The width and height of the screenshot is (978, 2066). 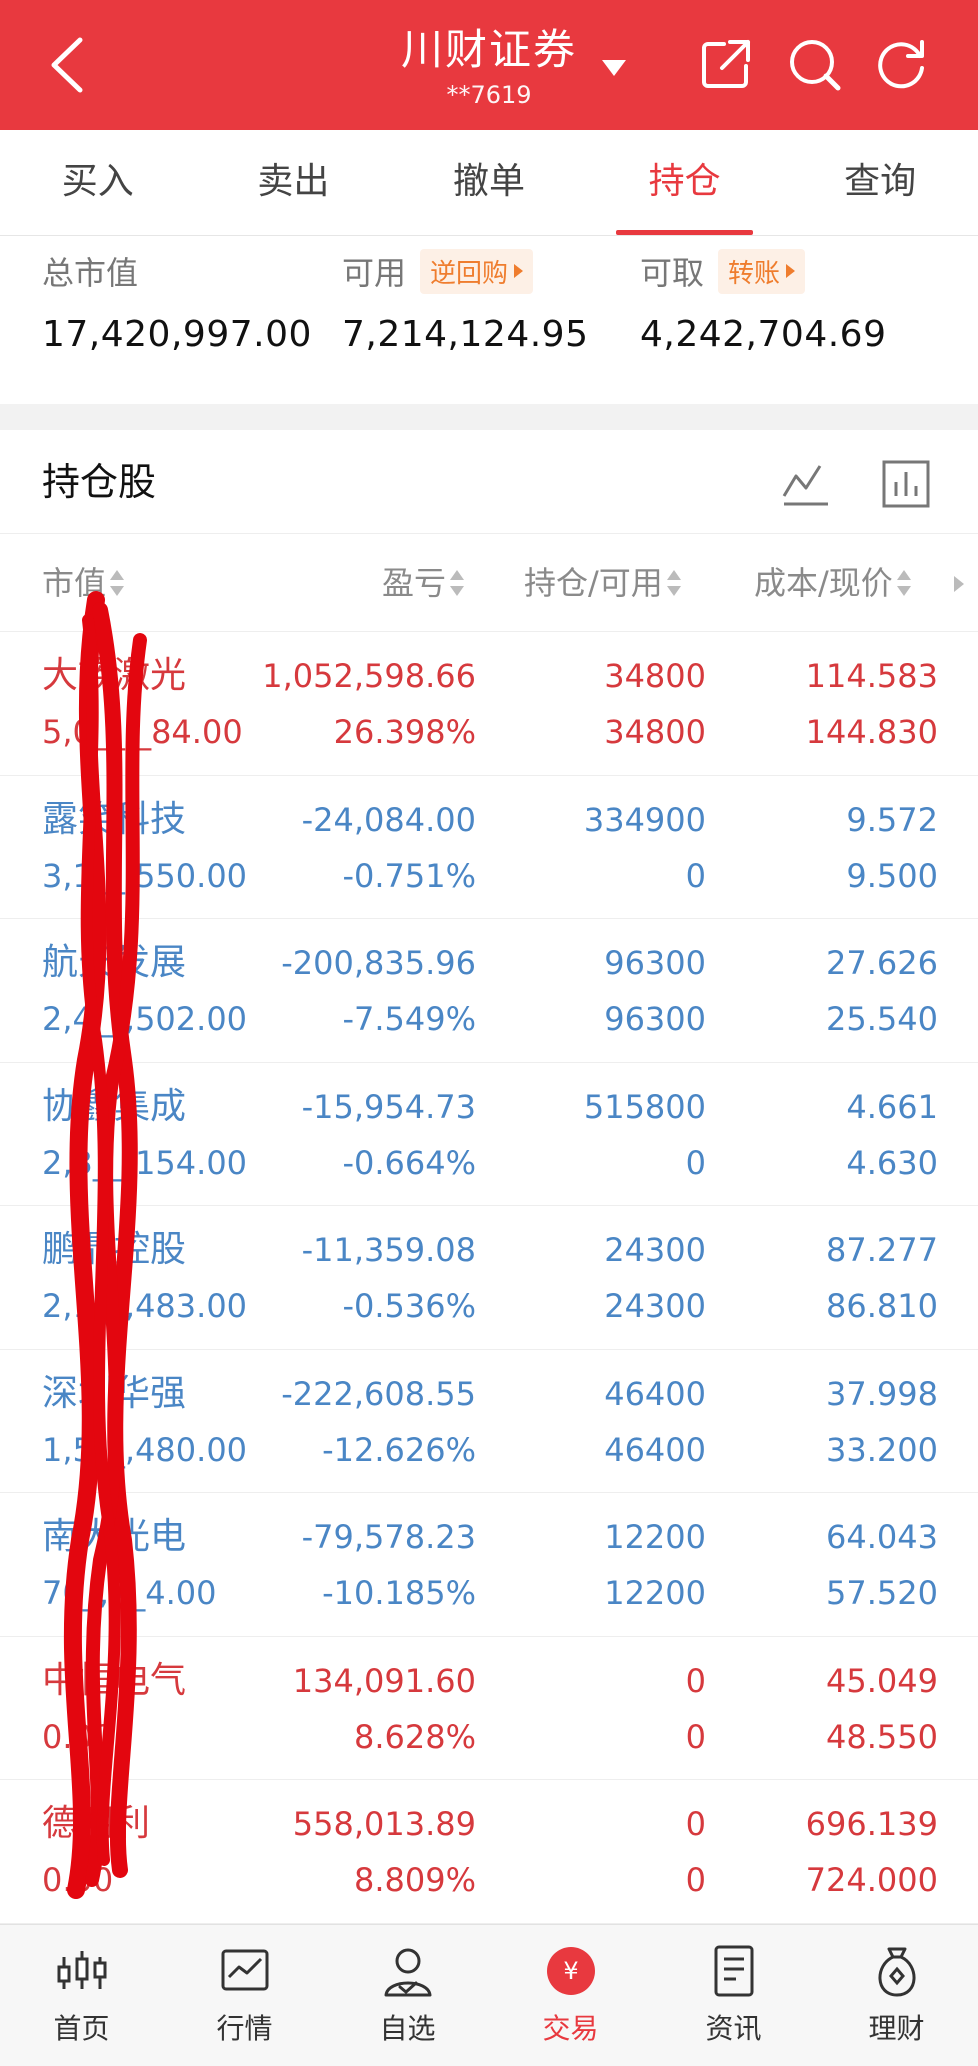 What do you see at coordinates (465, 300) in the screenshot?
I see `available-funds: 可用 逆回购 7,214,124.95` at bounding box center [465, 300].